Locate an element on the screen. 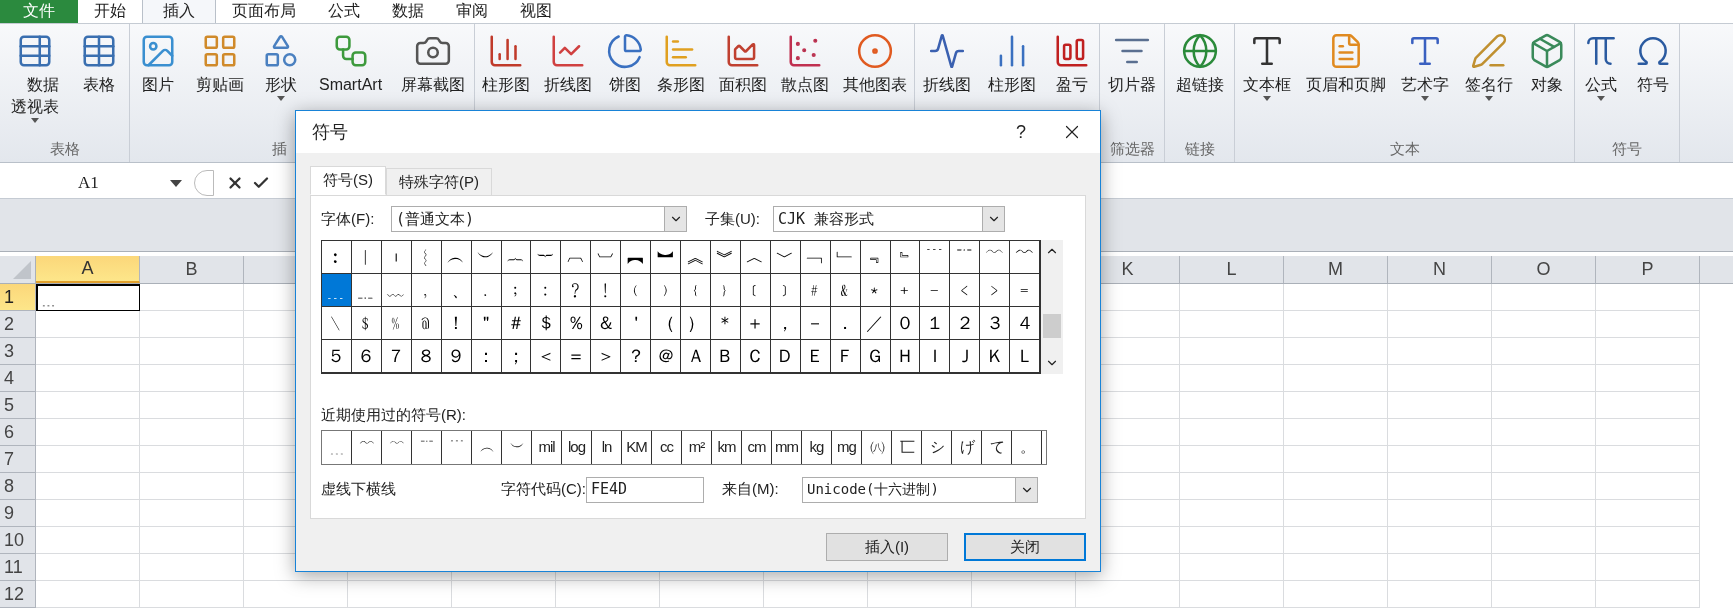 The height and width of the screenshot is (616, 1733). ribbon-tab: 页面布局 is located at coordinates (264, 11).